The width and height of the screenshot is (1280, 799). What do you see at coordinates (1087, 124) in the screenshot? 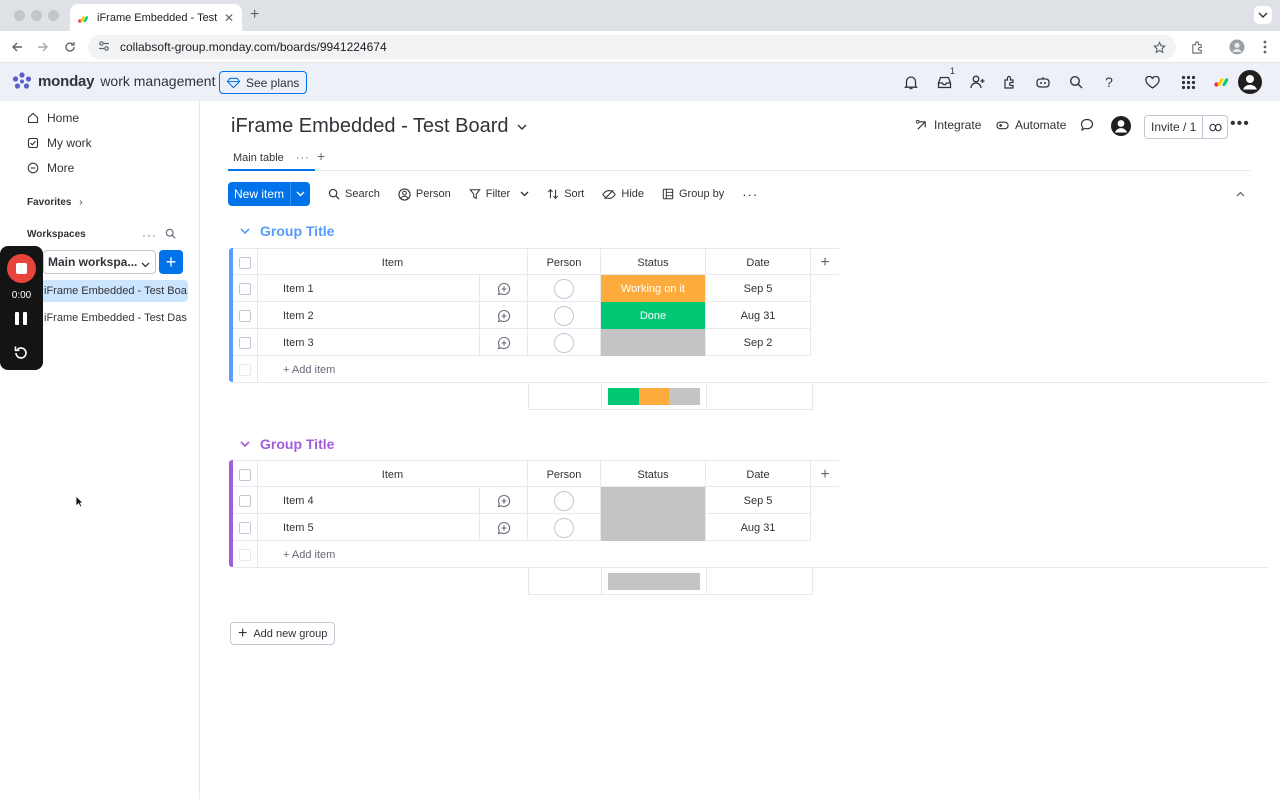
I see `board-updates-icon` at bounding box center [1087, 124].